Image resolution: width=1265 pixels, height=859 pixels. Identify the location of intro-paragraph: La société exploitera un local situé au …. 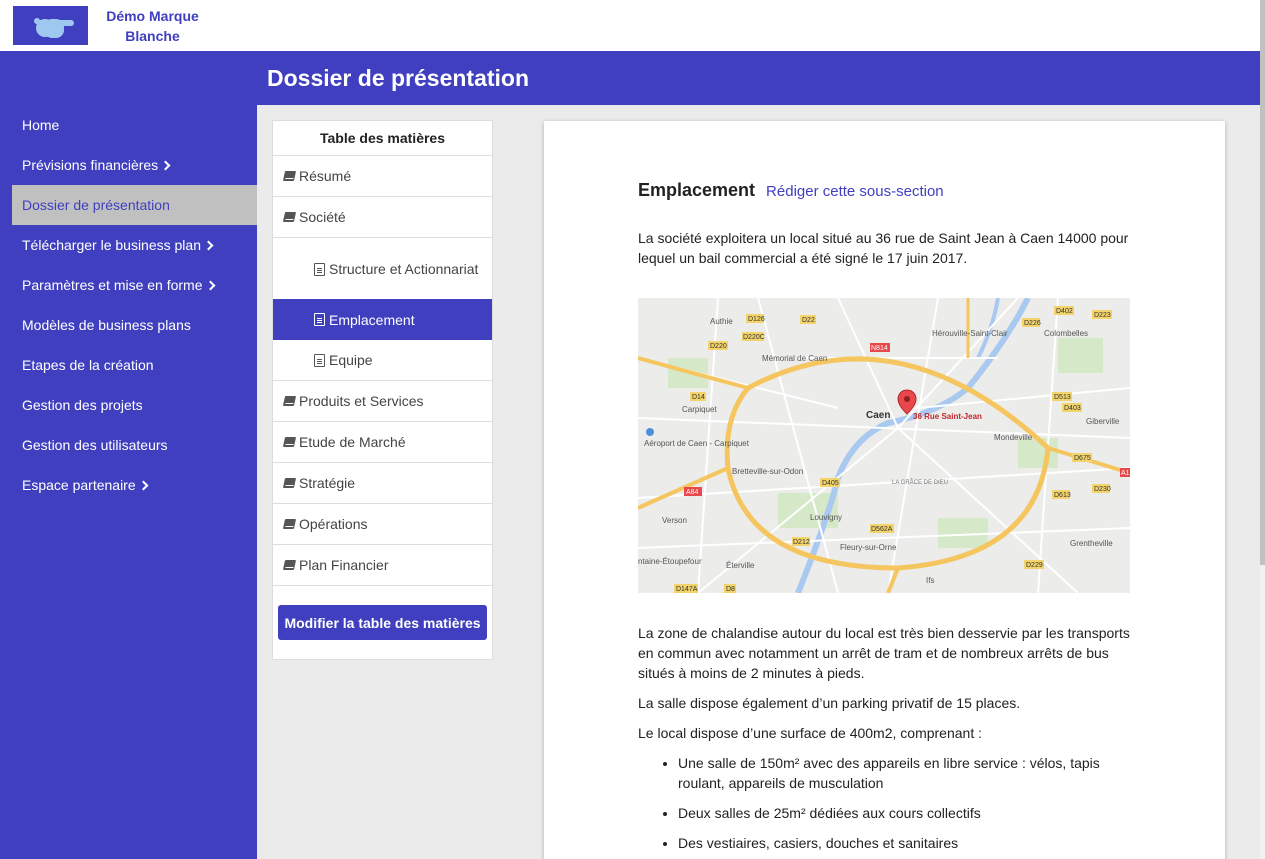
(883, 248).